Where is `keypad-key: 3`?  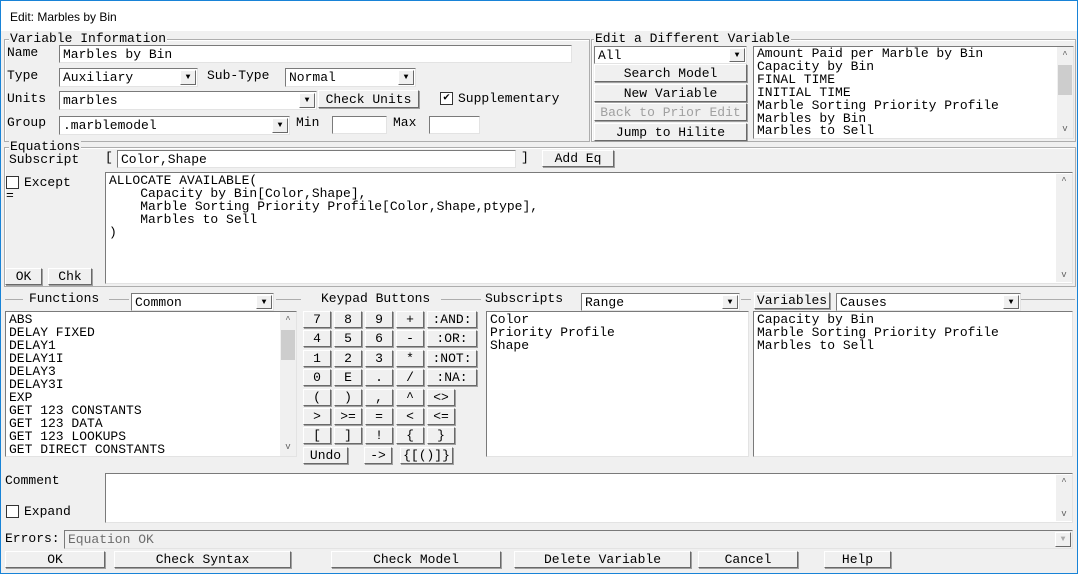
keypad-key: 3 is located at coordinates (379, 358).